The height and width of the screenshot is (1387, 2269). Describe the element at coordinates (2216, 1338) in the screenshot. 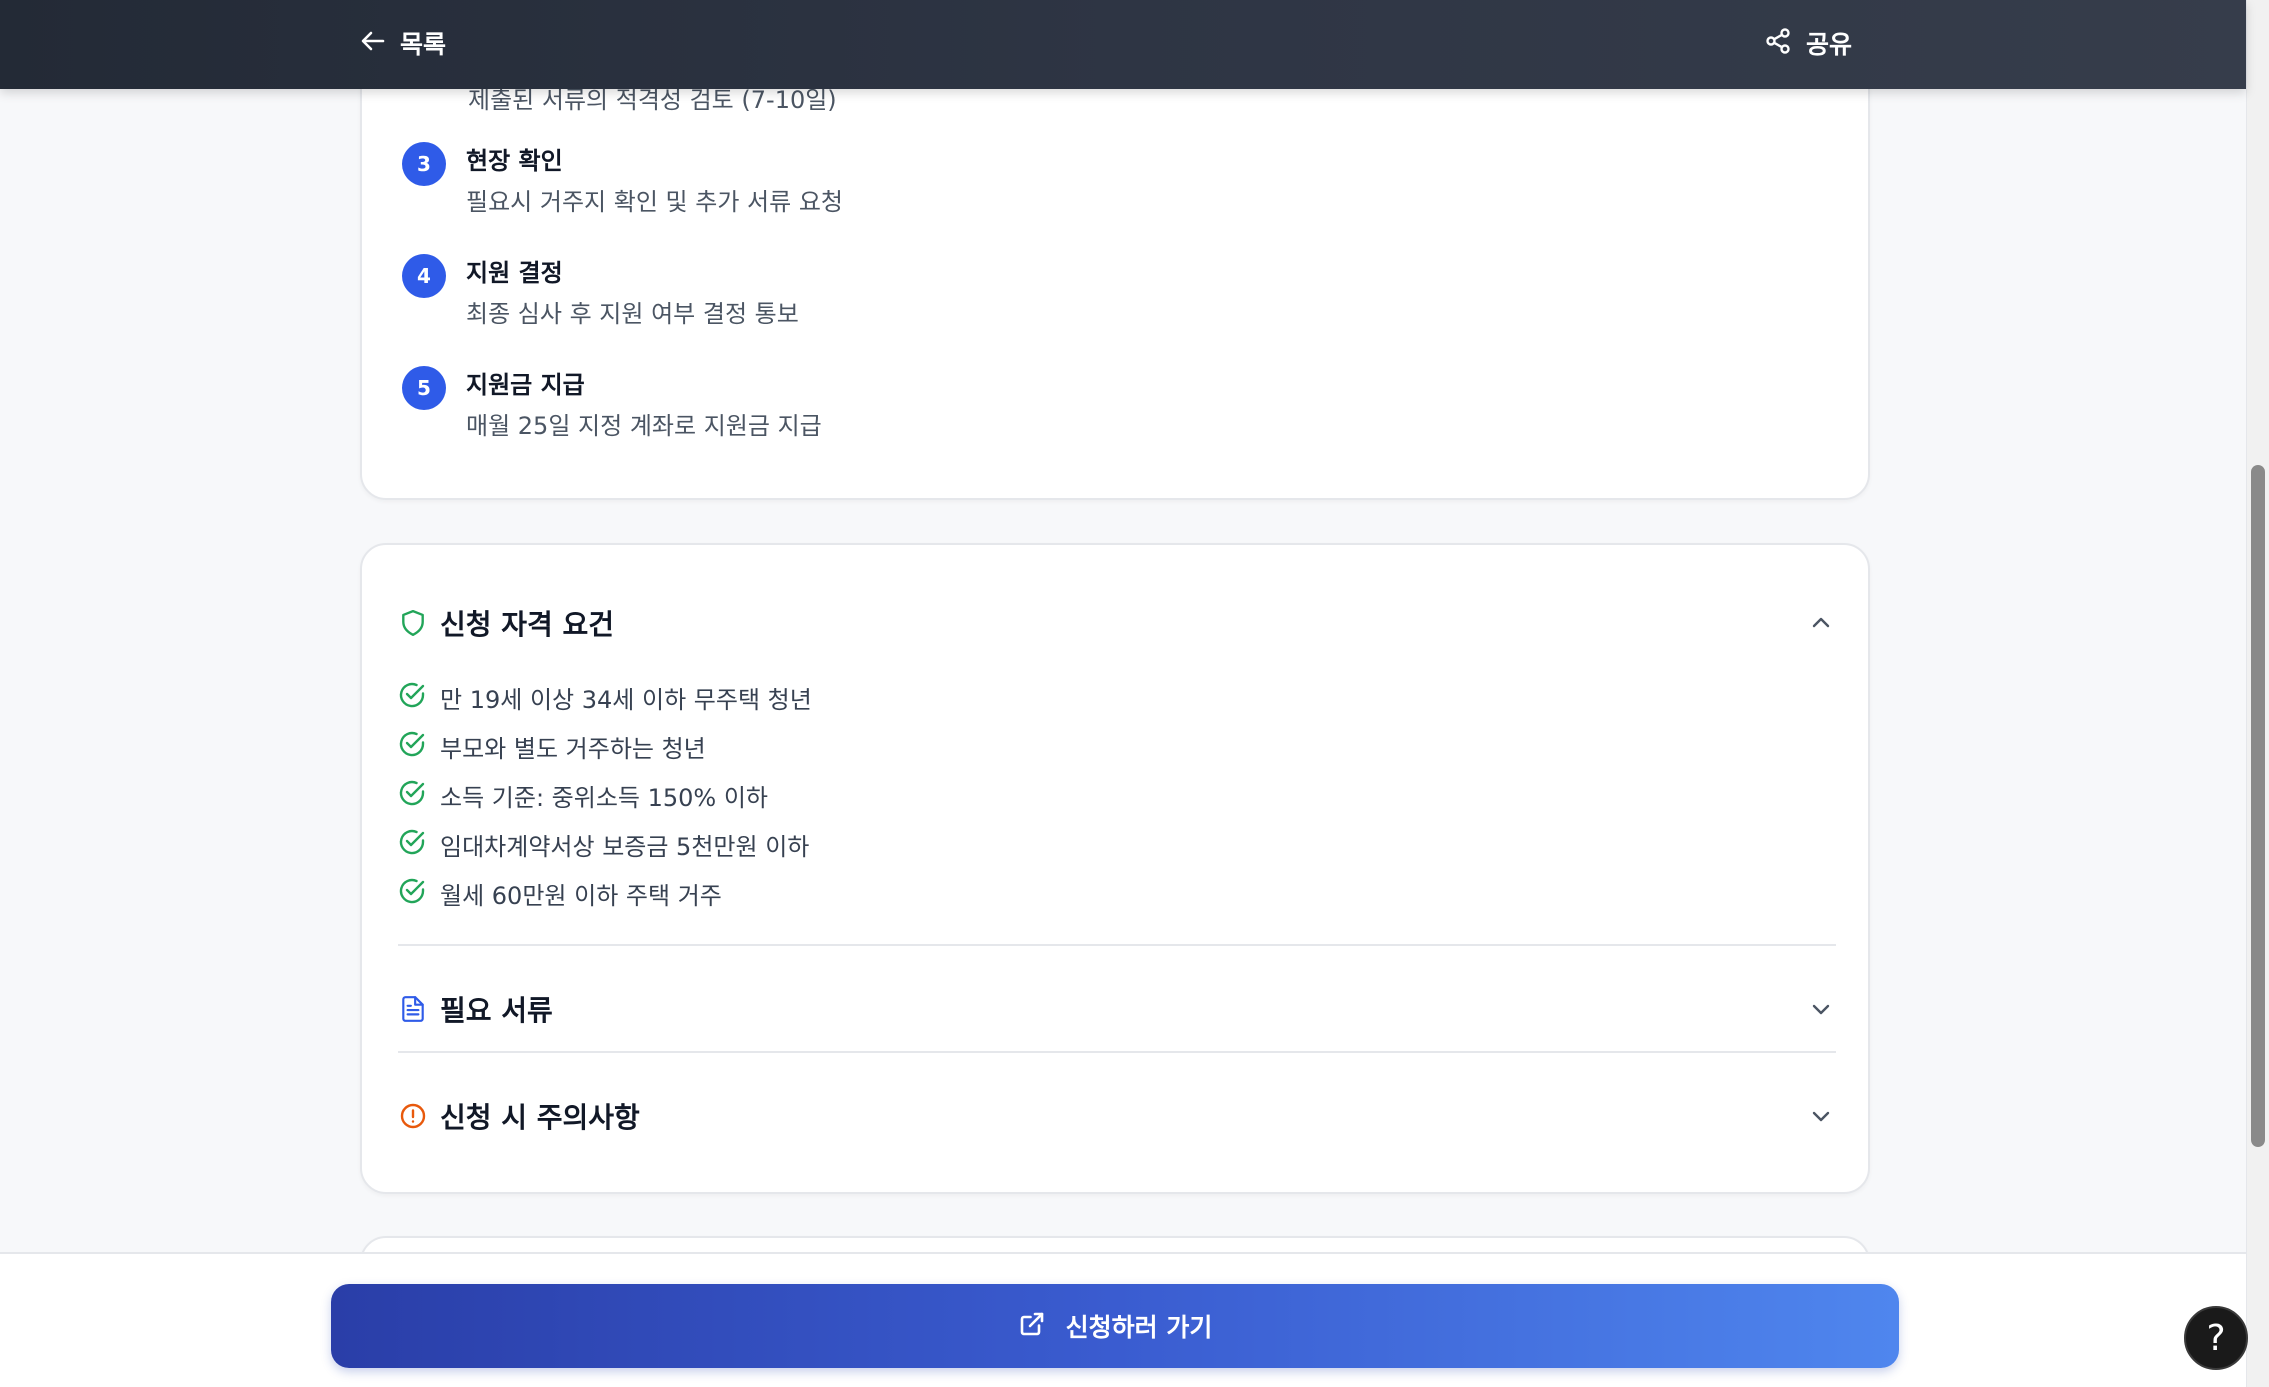

I see `help-button: ?` at that location.